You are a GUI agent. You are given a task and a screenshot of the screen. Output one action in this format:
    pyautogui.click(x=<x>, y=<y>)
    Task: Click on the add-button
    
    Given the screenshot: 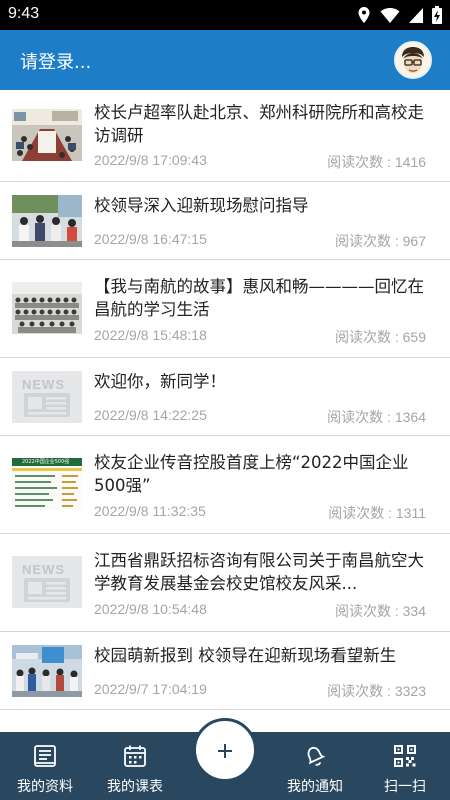 What is the action you would take?
    pyautogui.click(x=225, y=750)
    